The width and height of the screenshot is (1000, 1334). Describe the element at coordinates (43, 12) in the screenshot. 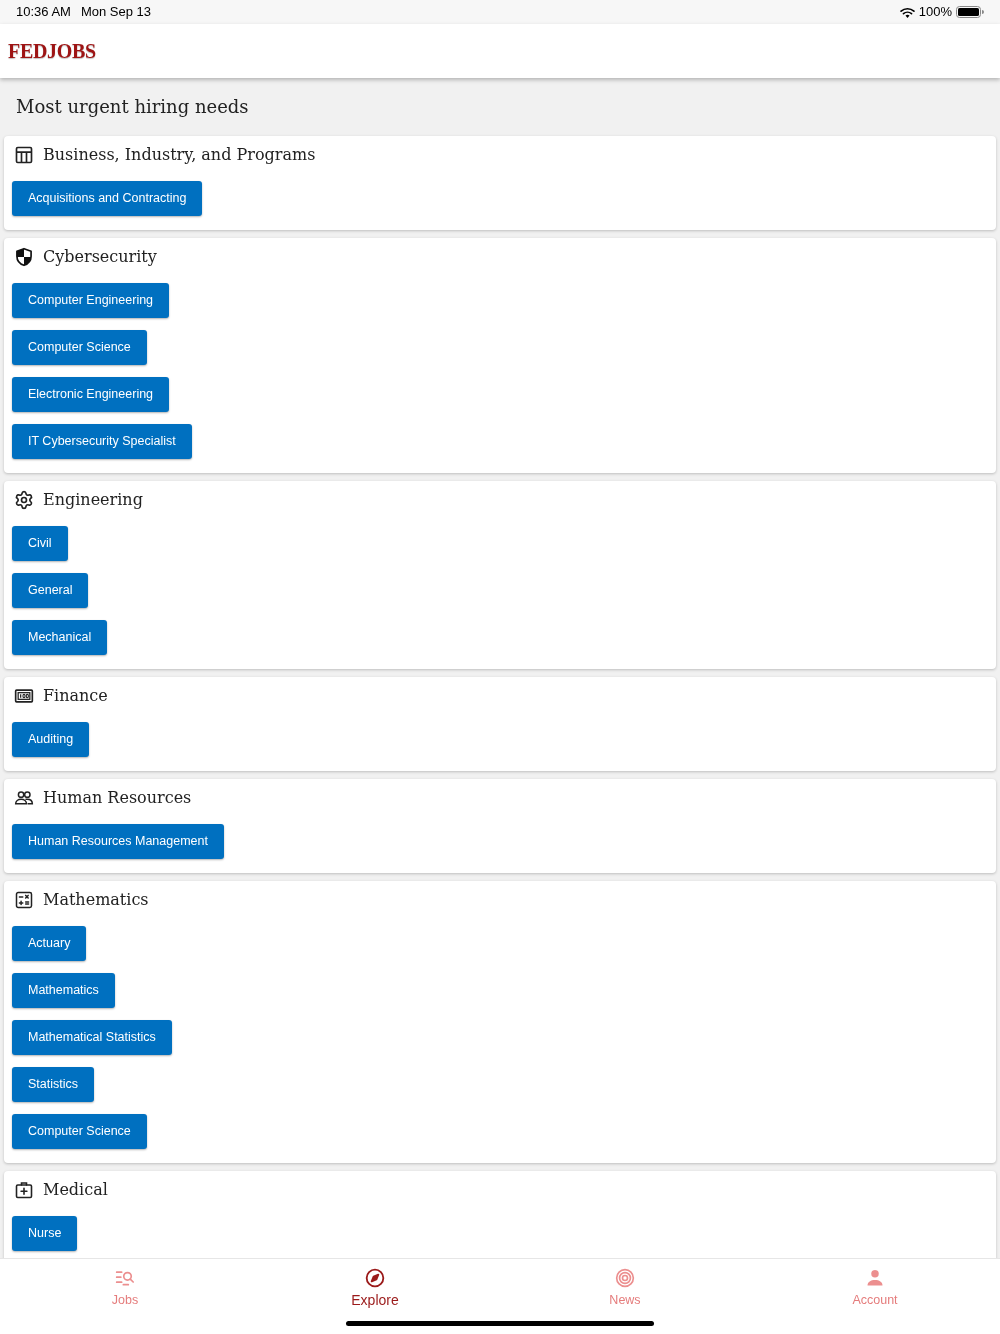

I see `status-time: 10:36 AM` at that location.